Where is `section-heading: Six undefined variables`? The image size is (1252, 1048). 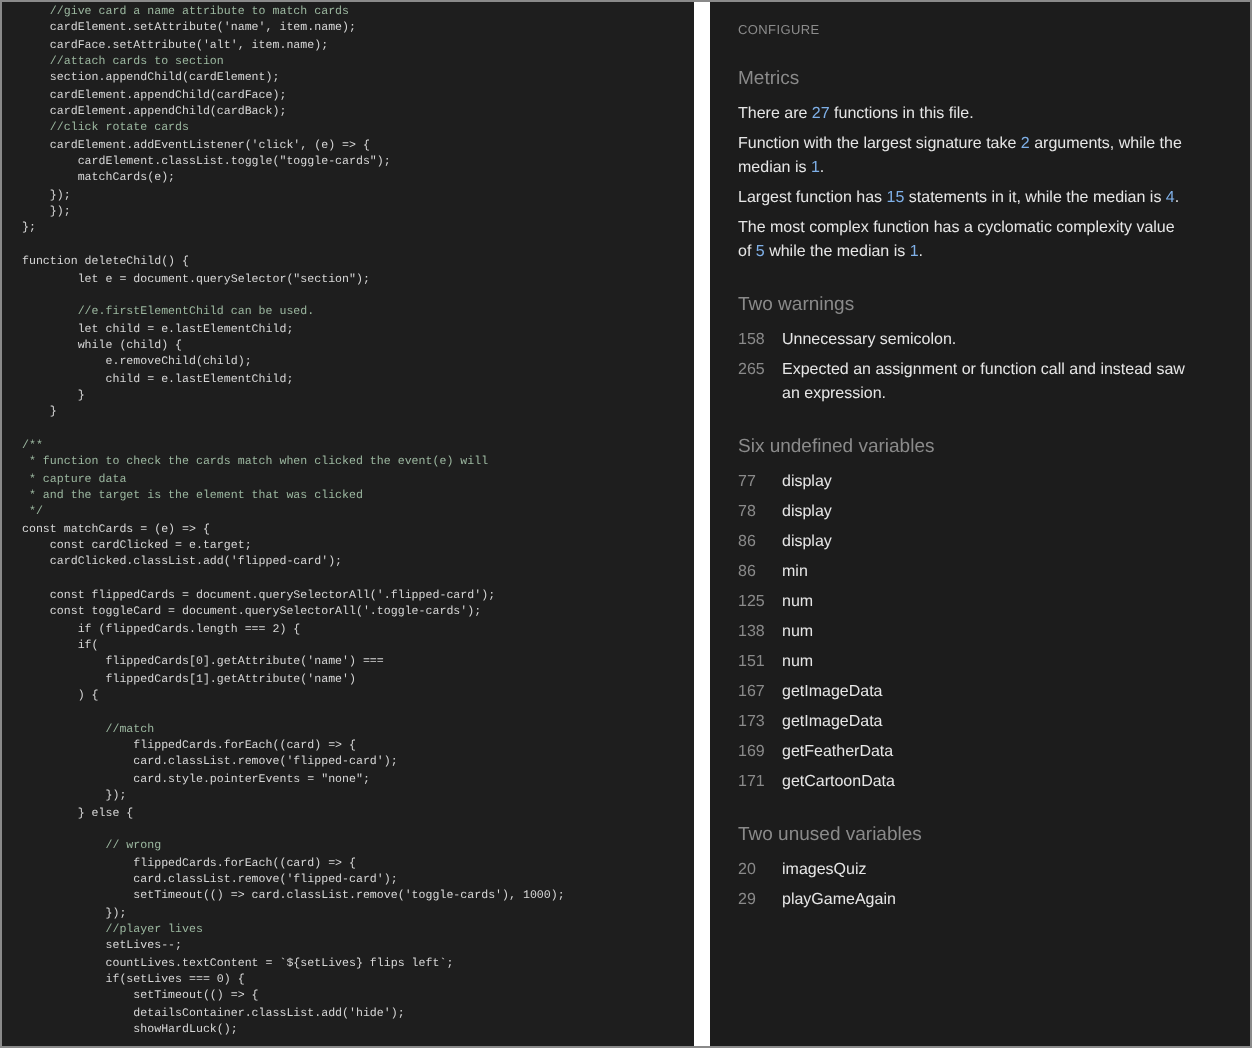 section-heading: Six undefined variables is located at coordinates (837, 447).